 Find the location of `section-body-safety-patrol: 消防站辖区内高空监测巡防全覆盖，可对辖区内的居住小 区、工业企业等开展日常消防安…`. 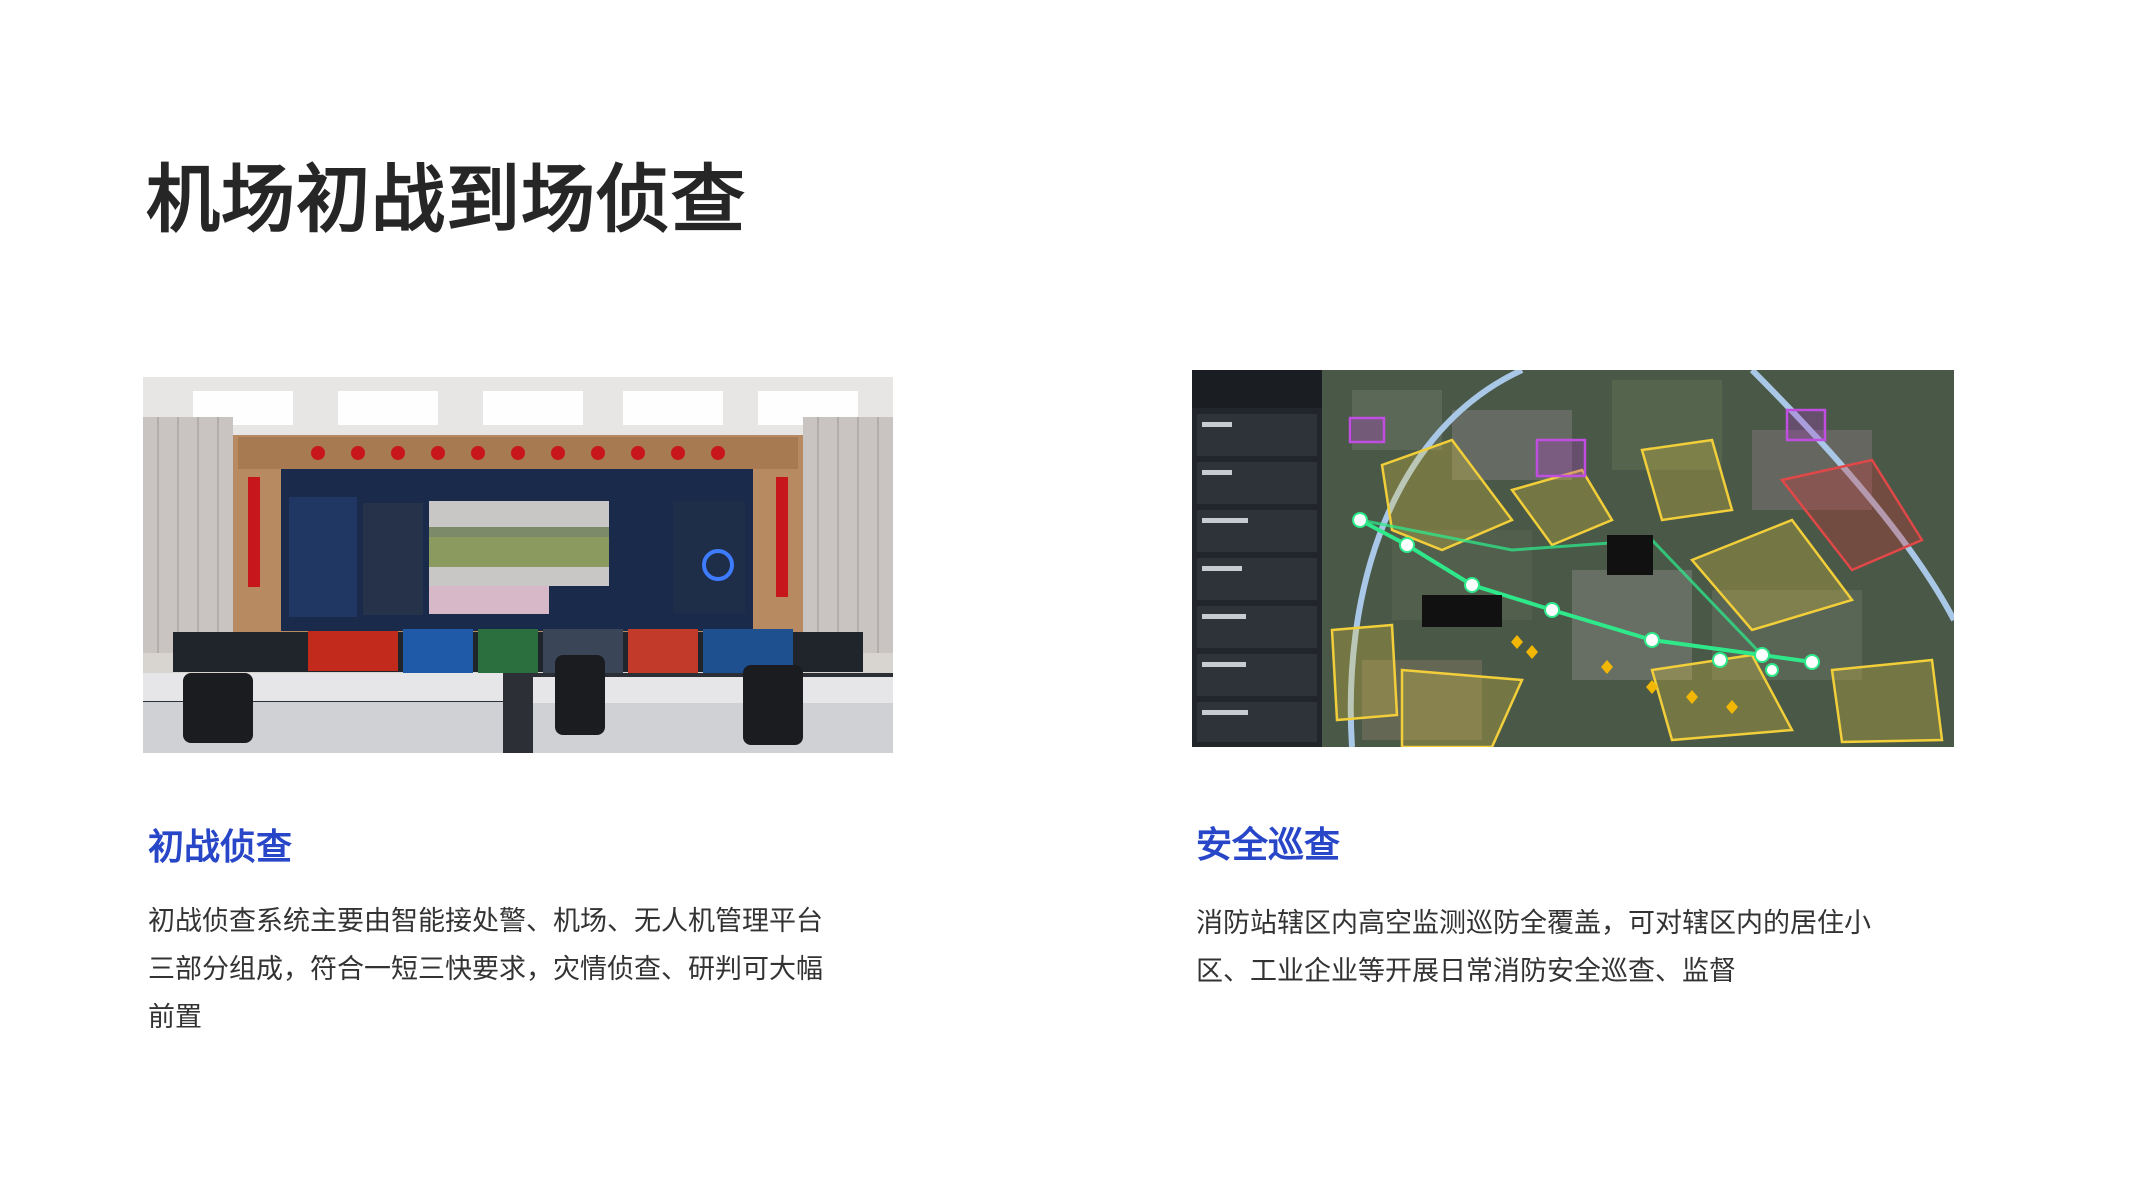

section-body-safety-patrol: 消防站辖区内高空监测巡防全覆盖，可对辖区内的居住小 区、工业企业等开展日常消防安… is located at coordinates (1556, 948).